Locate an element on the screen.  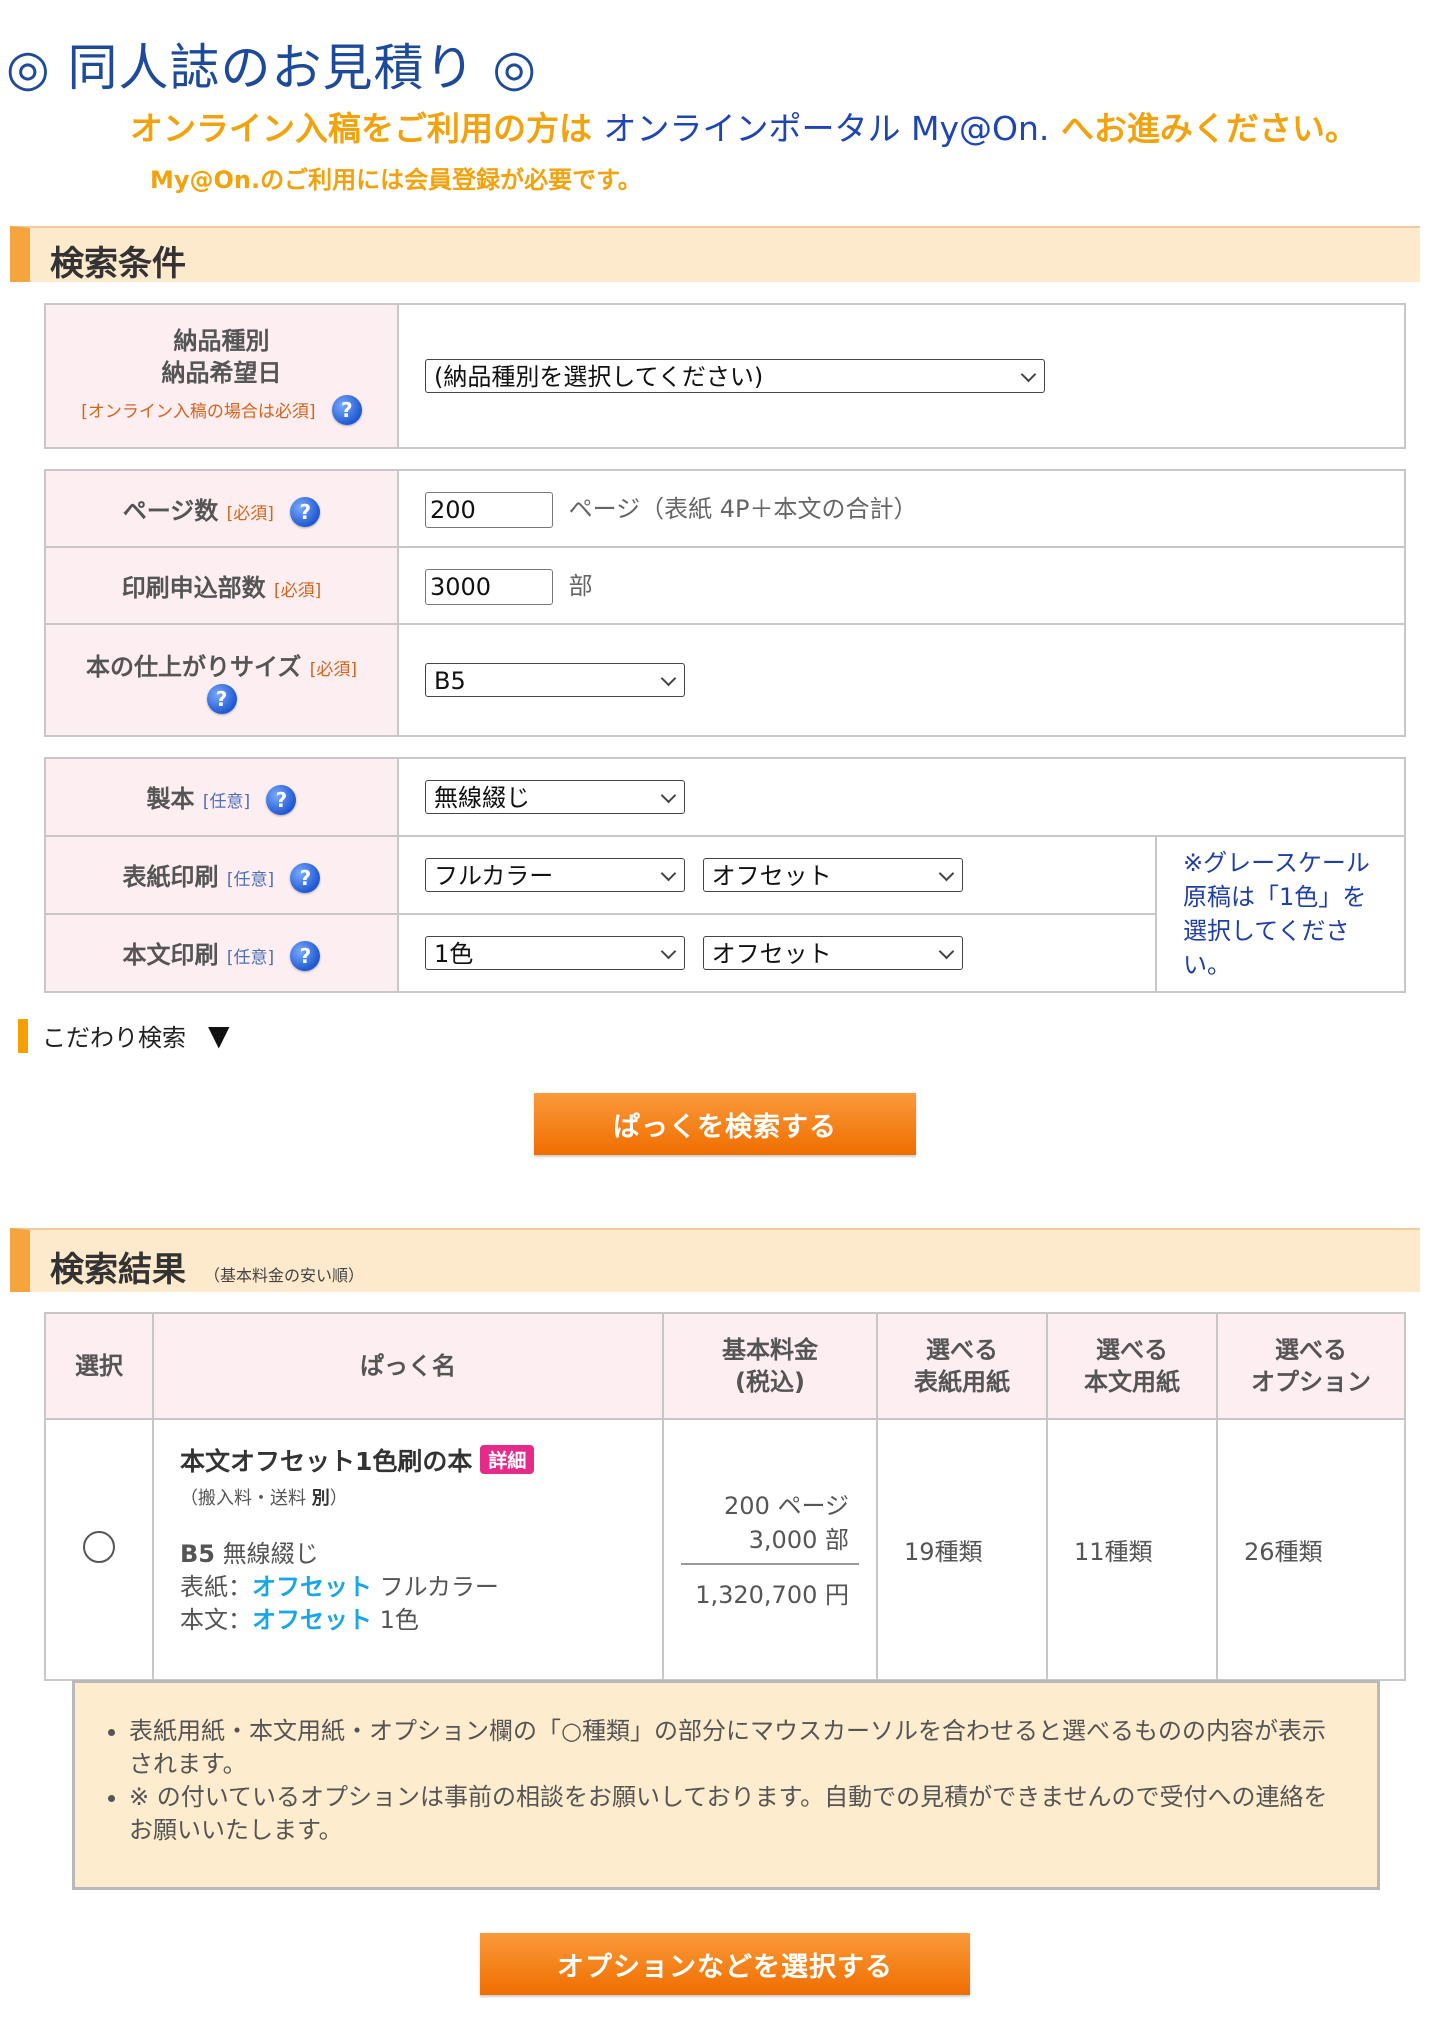
cover-method-select: オフセット is located at coordinates (832, 875).